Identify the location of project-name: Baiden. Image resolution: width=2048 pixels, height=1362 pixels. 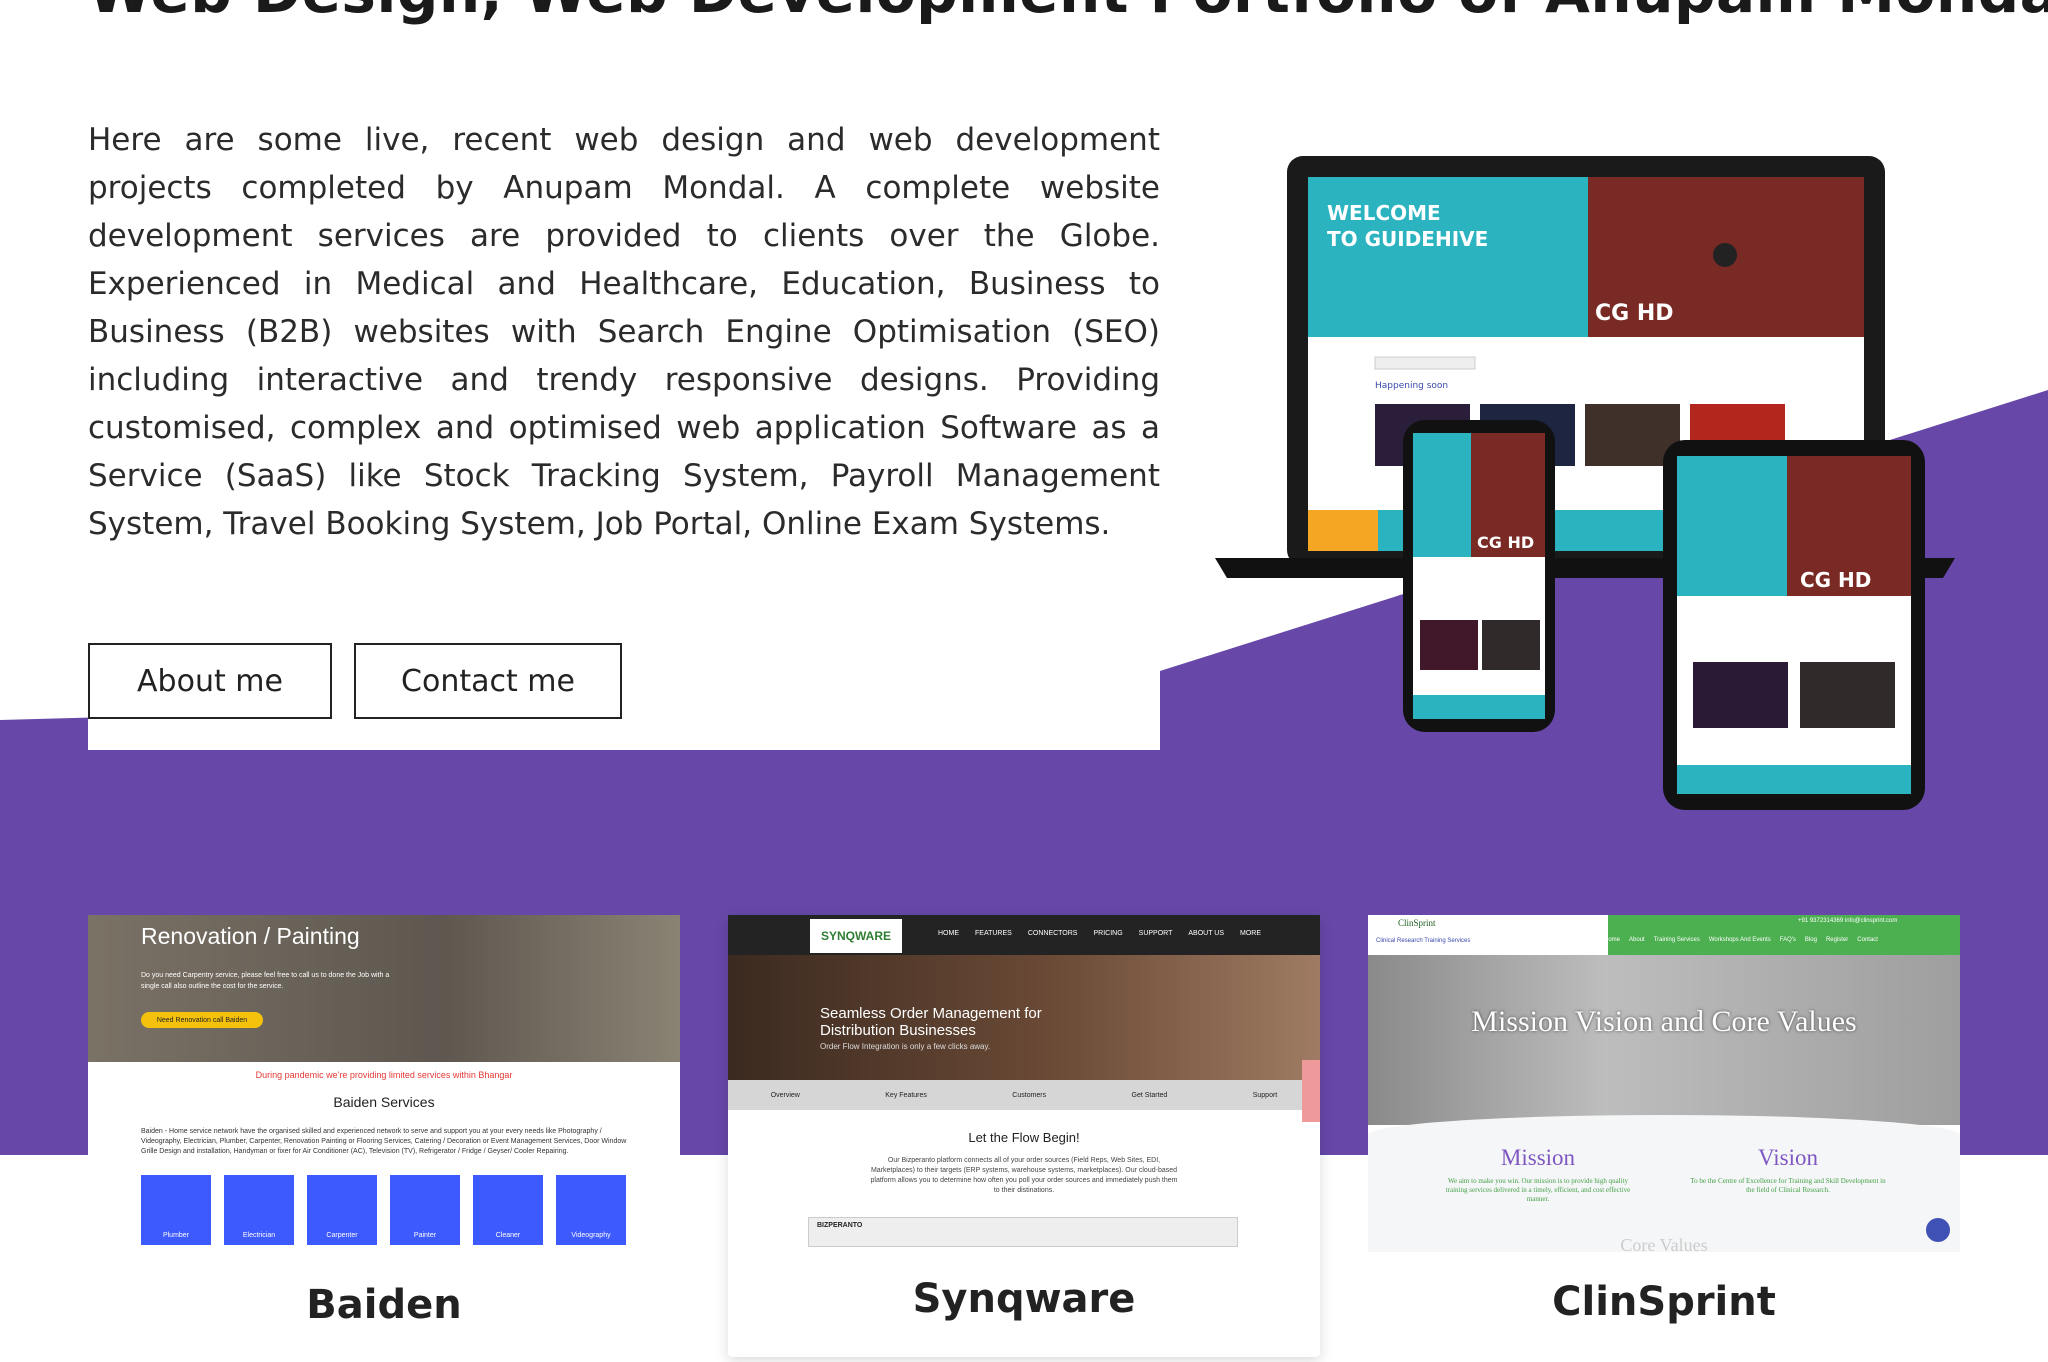
(384, 1305).